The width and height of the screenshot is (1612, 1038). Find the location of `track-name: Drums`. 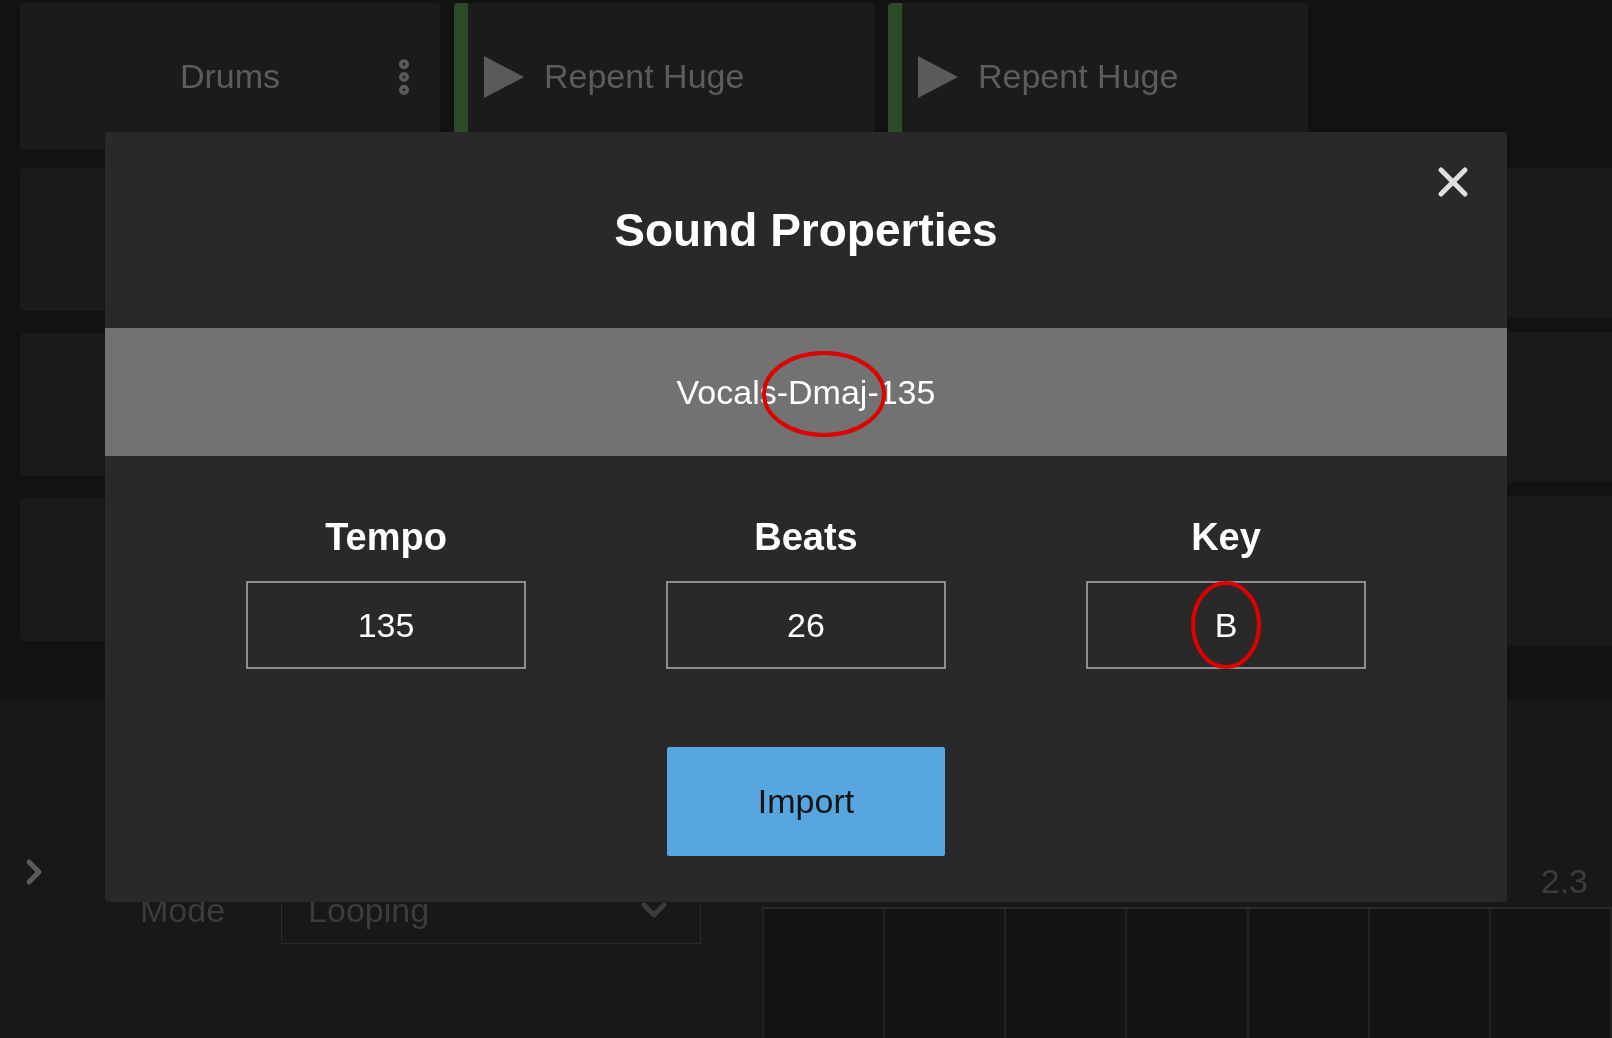

track-name: Drums is located at coordinates (230, 76).